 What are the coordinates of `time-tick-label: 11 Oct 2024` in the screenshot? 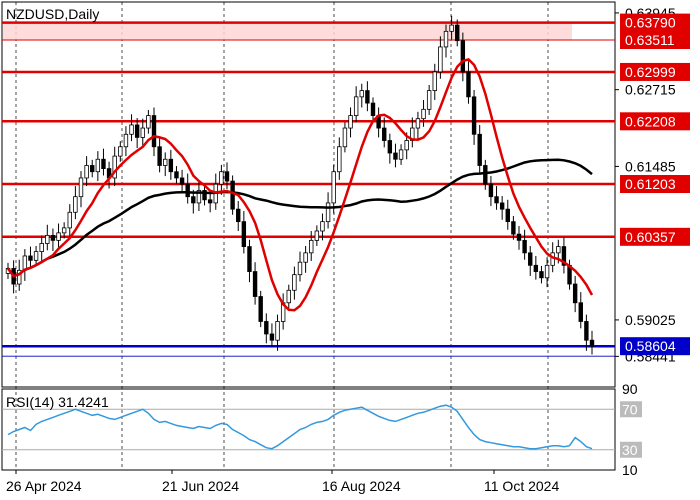 It's located at (521, 486).